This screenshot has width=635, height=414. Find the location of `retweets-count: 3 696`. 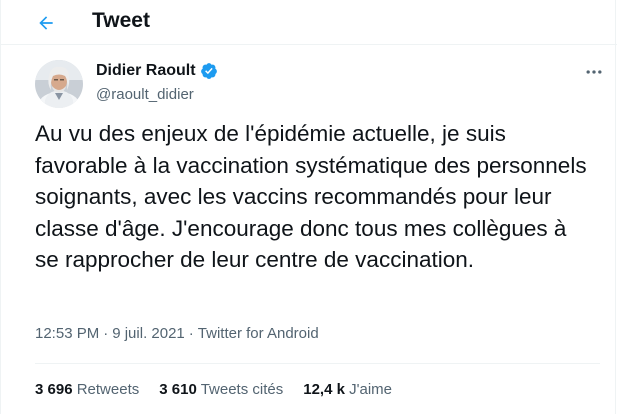

retweets-count: 3 696 is located at coordinates (54, 389).